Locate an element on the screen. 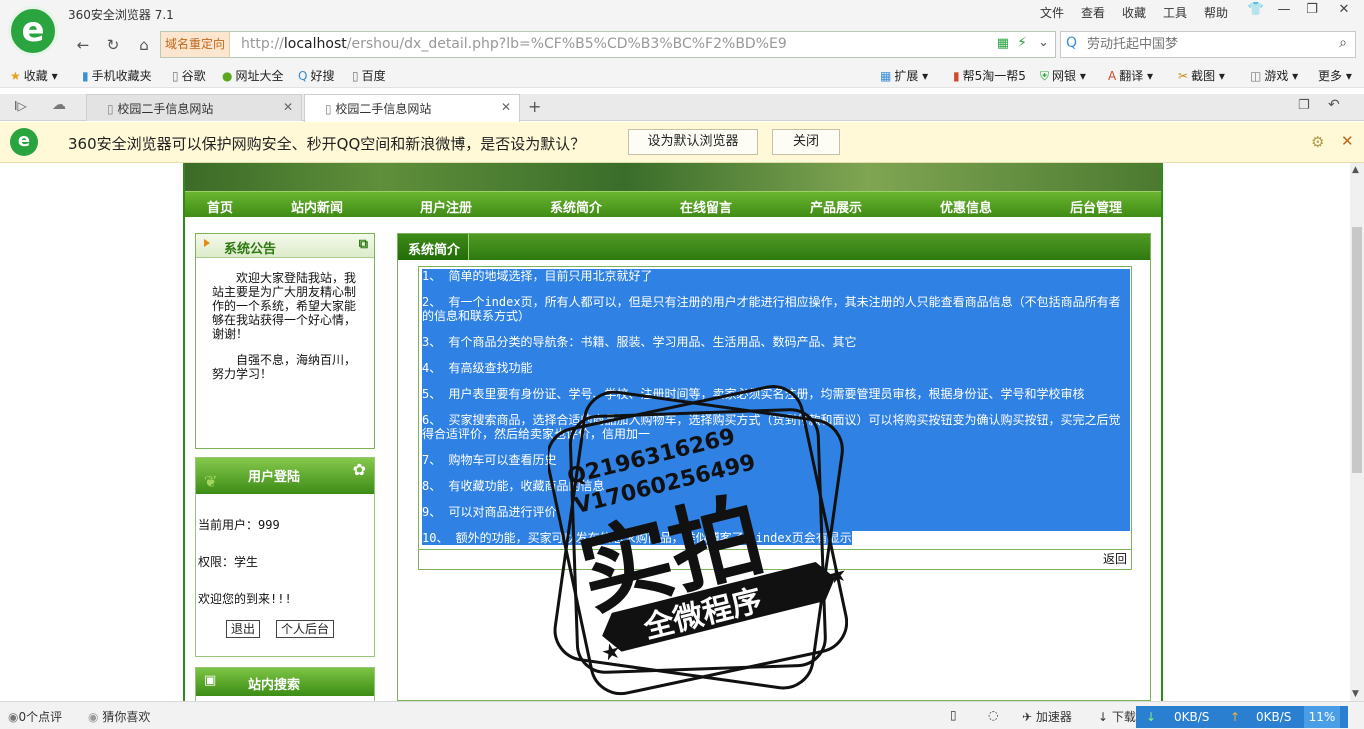  bookmark-mobile: ▮ 手机收藏夹 is located at coordinates (117, 75).